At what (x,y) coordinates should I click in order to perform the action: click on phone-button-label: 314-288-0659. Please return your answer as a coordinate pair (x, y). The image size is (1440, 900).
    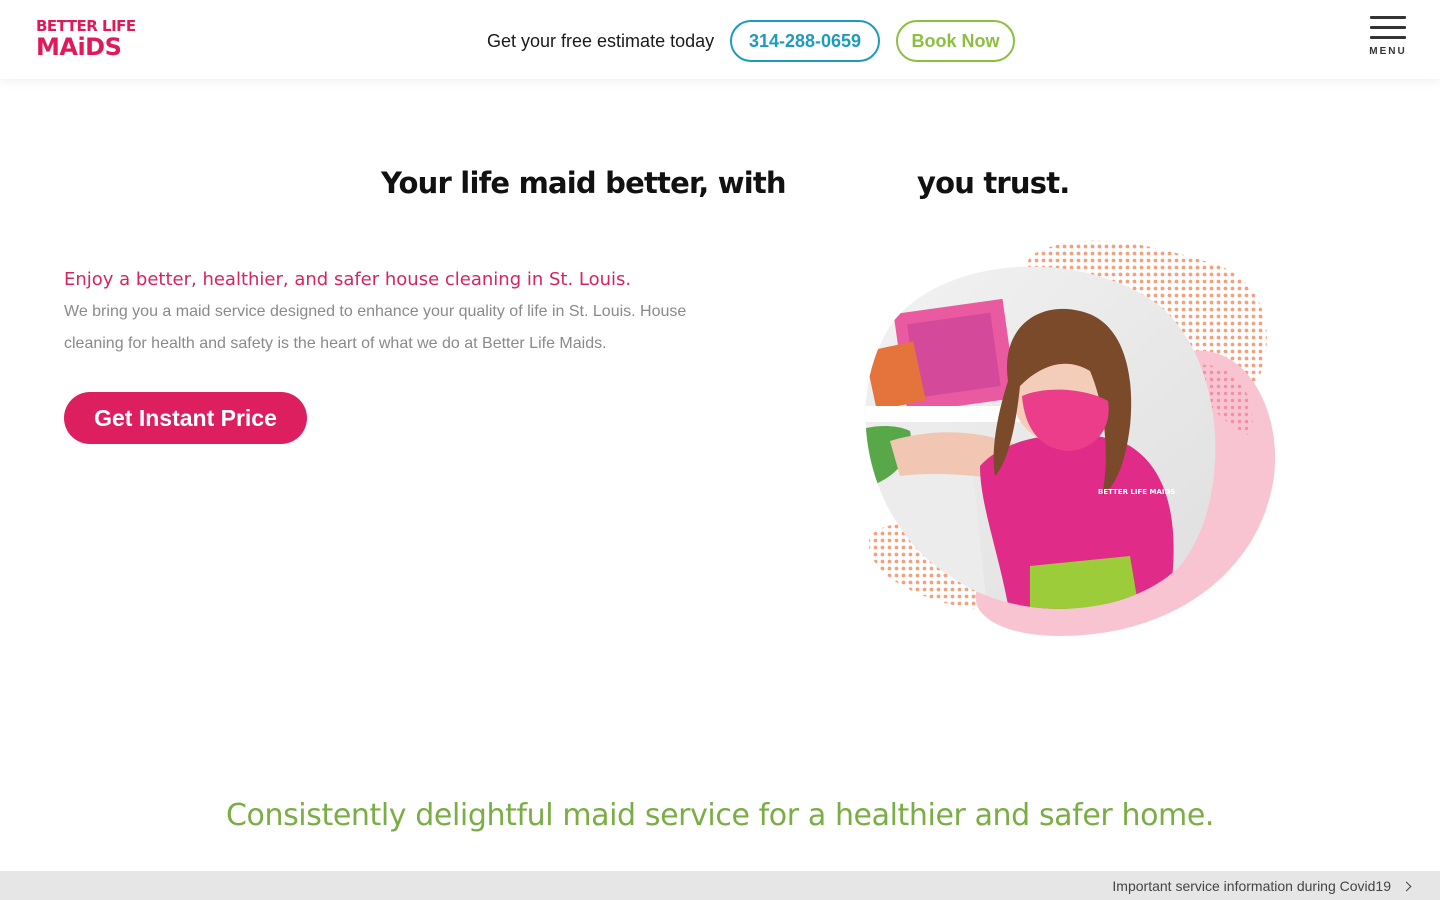
    Looking at the image, I should click on (805, 40).